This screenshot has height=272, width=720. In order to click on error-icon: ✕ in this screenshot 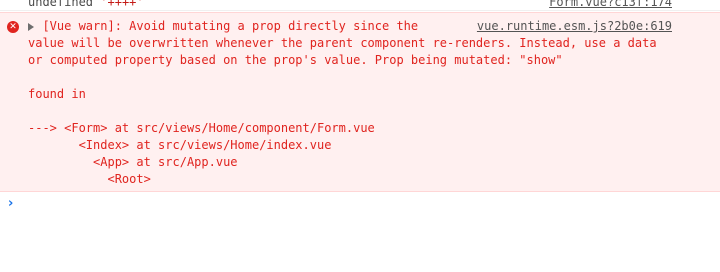, I will do `click(13, 27)`.